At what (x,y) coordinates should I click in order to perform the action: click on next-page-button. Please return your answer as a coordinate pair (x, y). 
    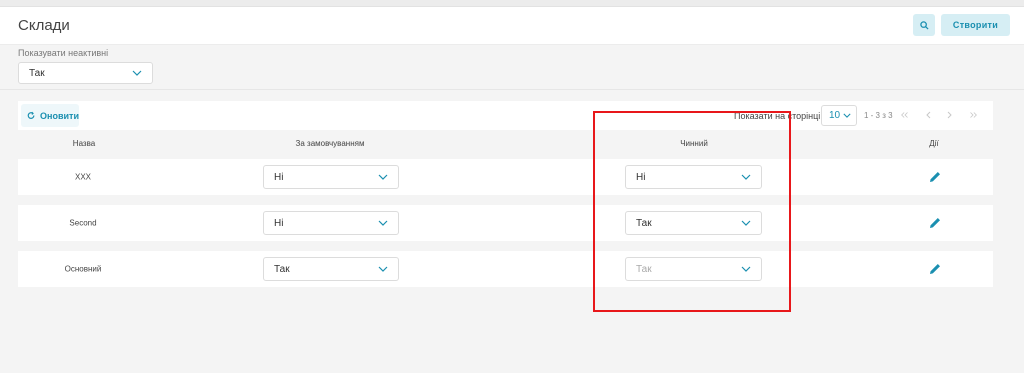
    Looking at the image, I should click on (950, 115).